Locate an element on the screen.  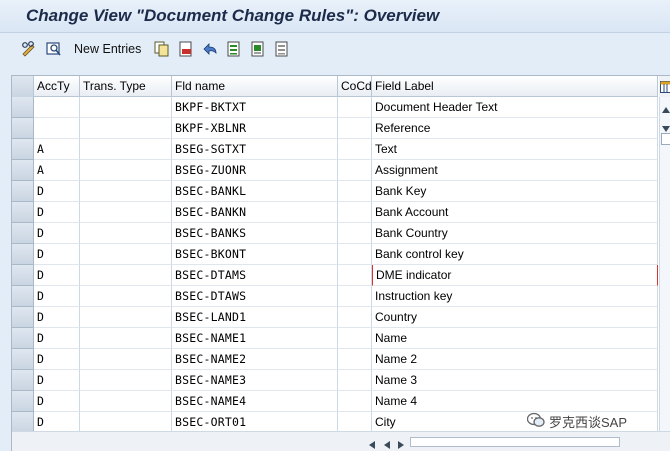
cell-fld-name: BSEC-NAME1 is located at coordinates (255, 338).